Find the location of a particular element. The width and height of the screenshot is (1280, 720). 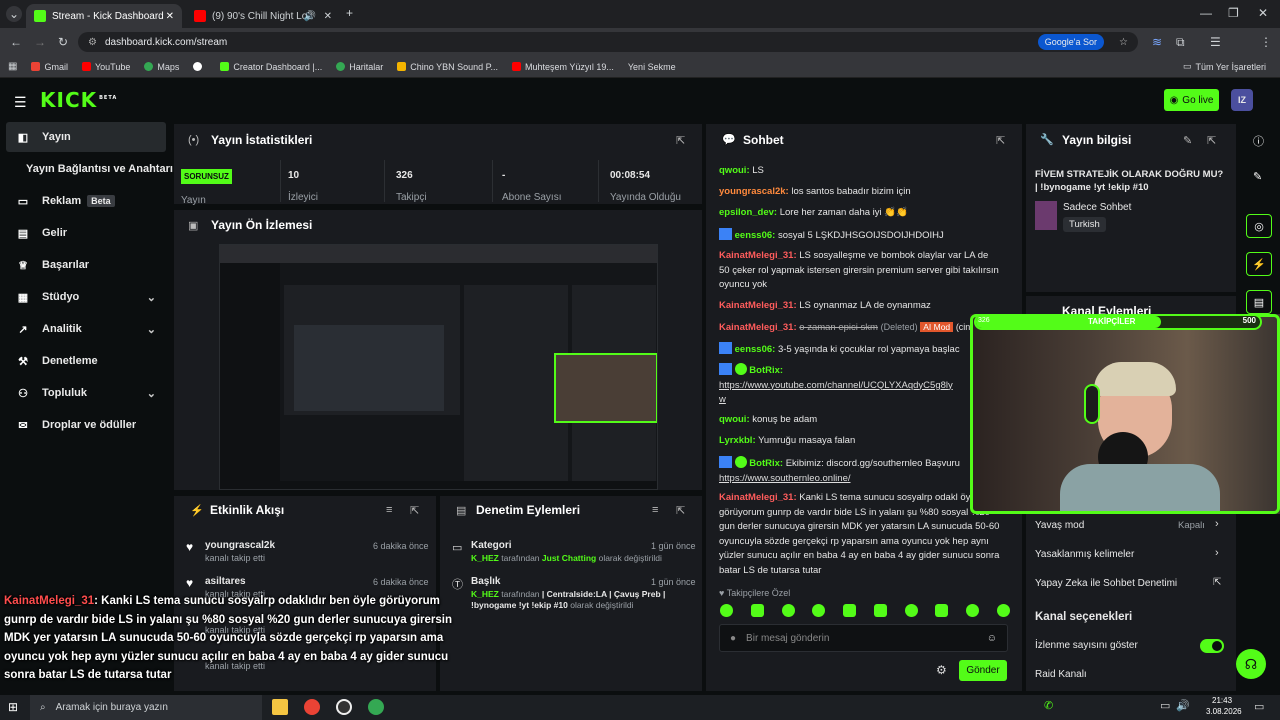

bookmark-maps: Maps is located at coordinates (161, 67).